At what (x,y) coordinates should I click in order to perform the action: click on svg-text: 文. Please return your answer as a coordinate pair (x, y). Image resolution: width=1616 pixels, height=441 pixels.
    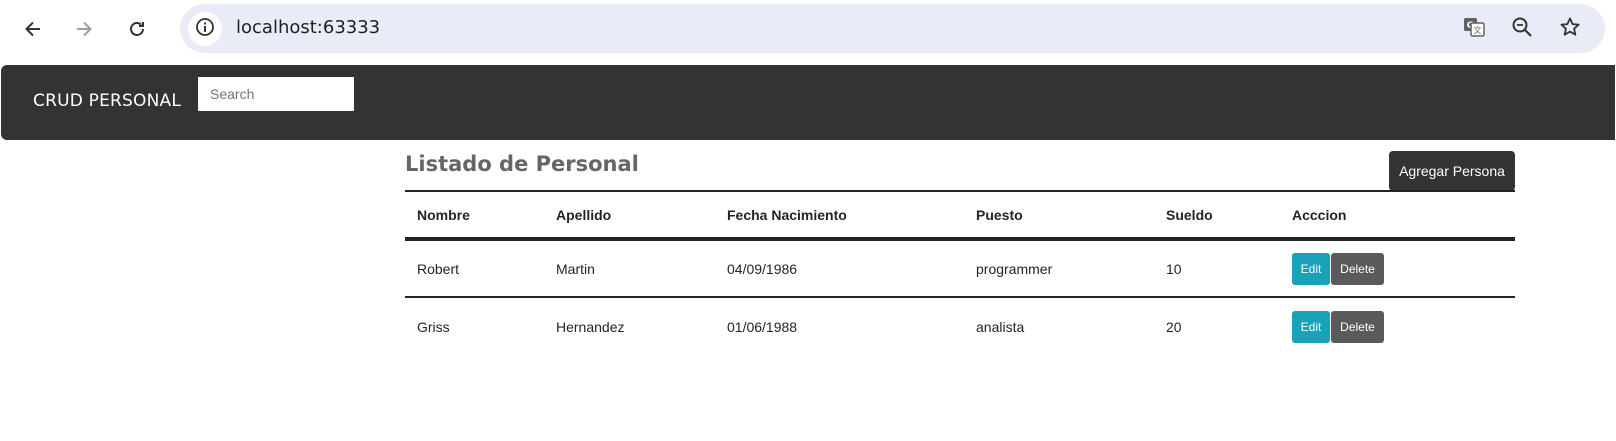
    Looking at the image, I should click on (1478, 30).